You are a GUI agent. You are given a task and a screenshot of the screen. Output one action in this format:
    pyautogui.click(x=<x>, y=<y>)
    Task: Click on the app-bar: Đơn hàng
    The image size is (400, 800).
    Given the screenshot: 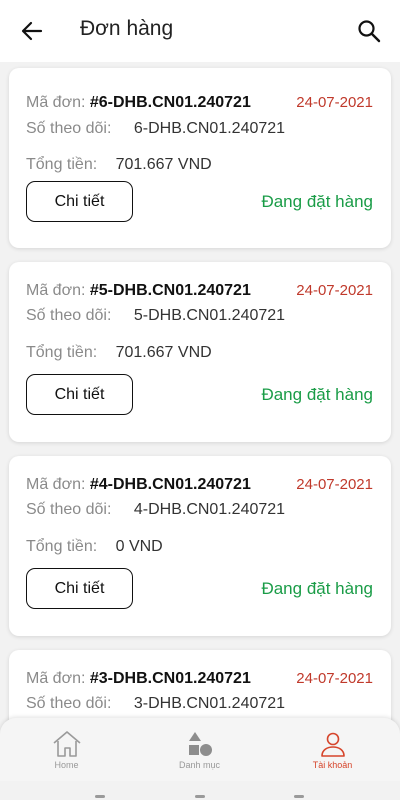 What is the action you would take?
    pyautogui.click(x=200, y=31)
    